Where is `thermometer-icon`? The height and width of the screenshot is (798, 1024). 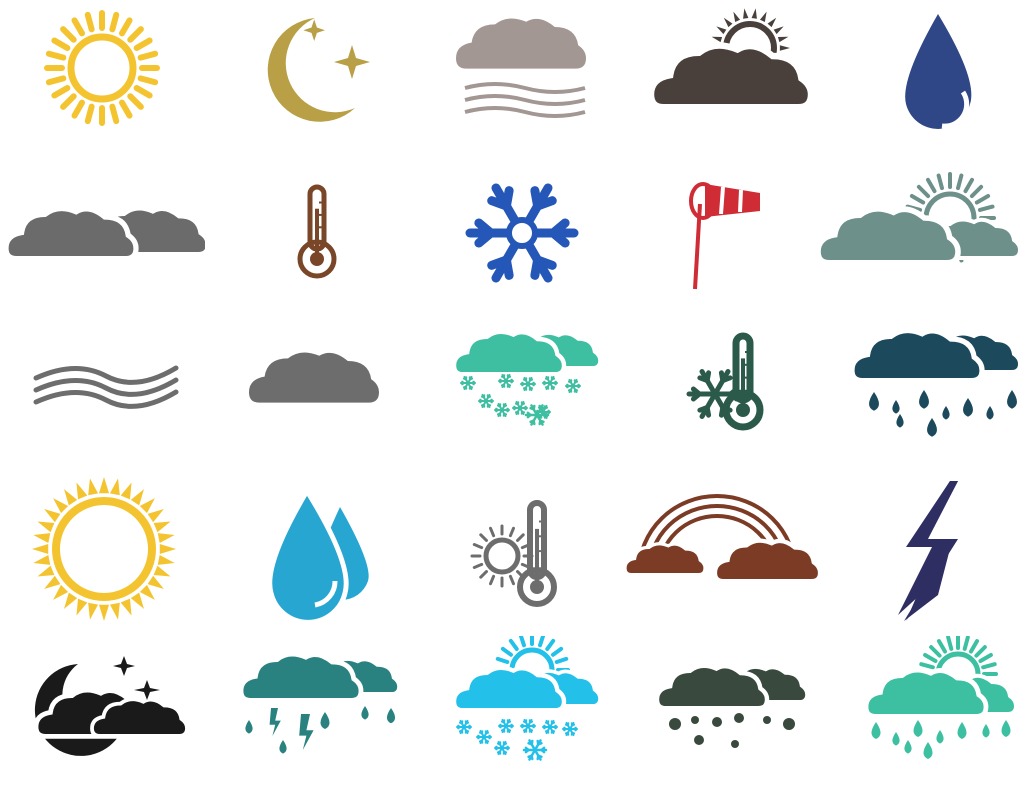
thermometer-icon is located at coordinates (307, 238).